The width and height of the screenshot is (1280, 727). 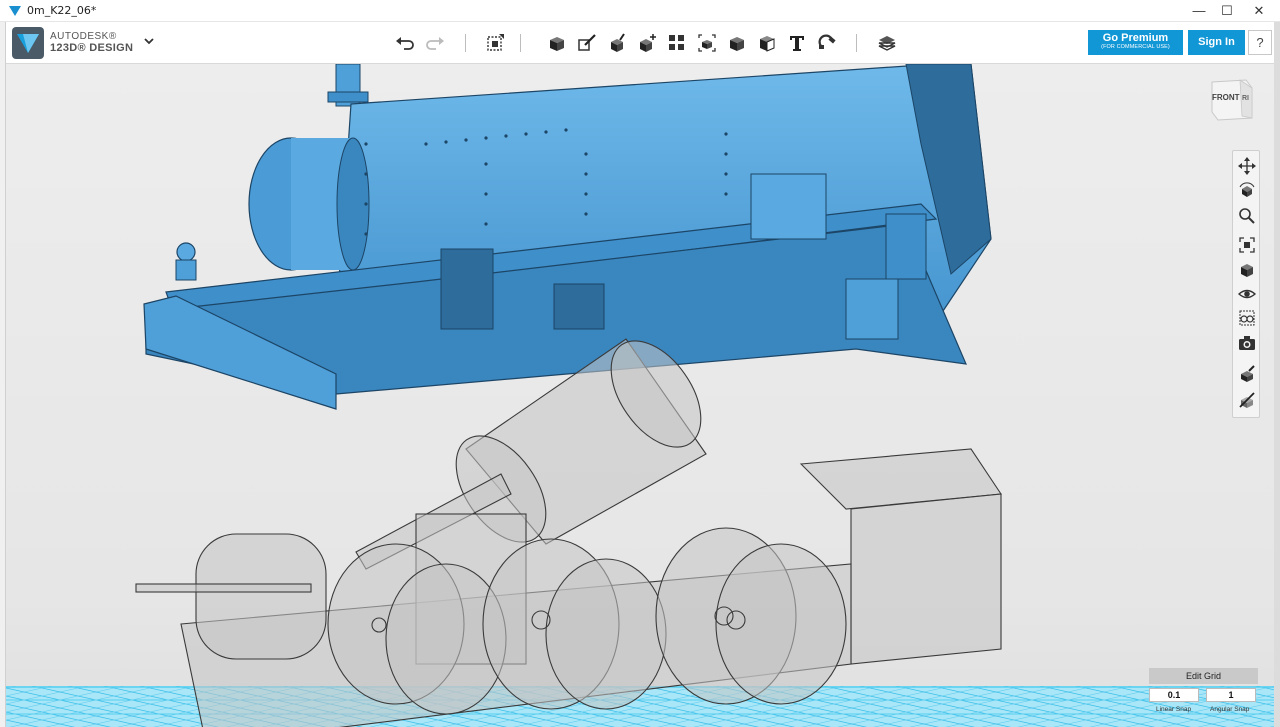 What do you see at coordinates (1245, 98) in the screenshot?
I see `viewcube-right-label: RI` at bounding box center [1245, 98].